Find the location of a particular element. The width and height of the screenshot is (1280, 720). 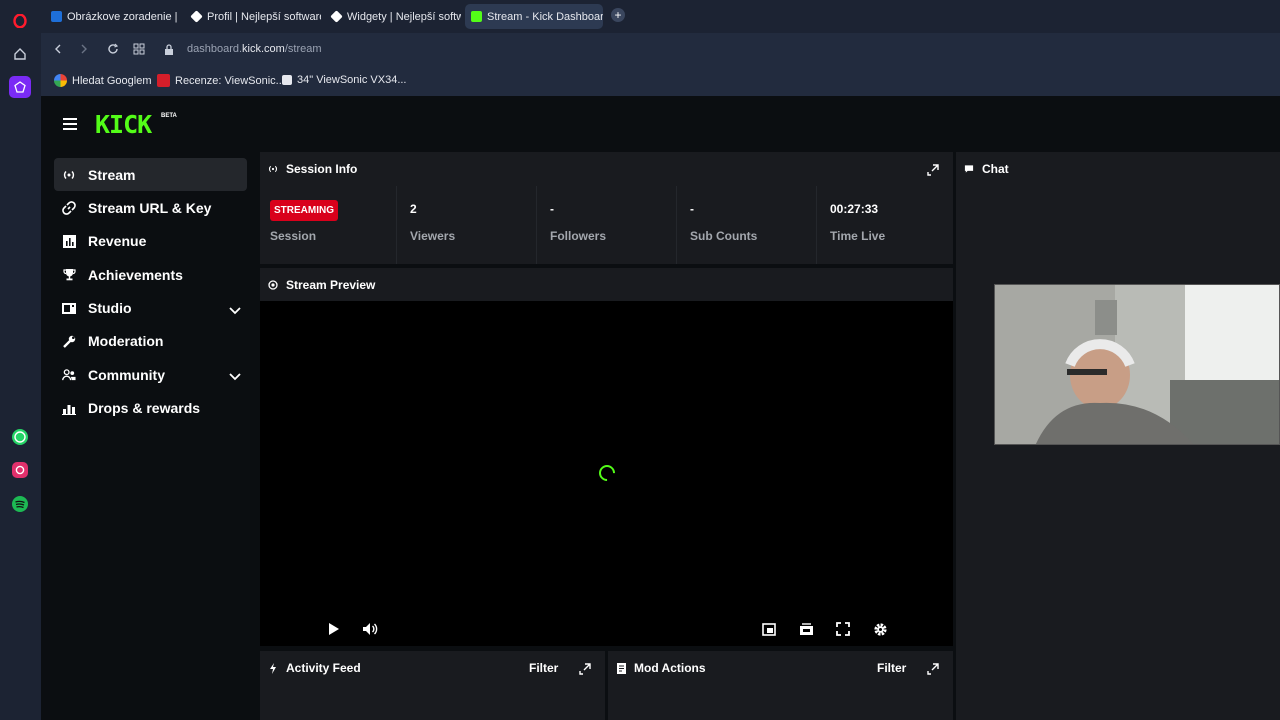

kick-logo: KICK BETA is located at coordinates (136, 124).